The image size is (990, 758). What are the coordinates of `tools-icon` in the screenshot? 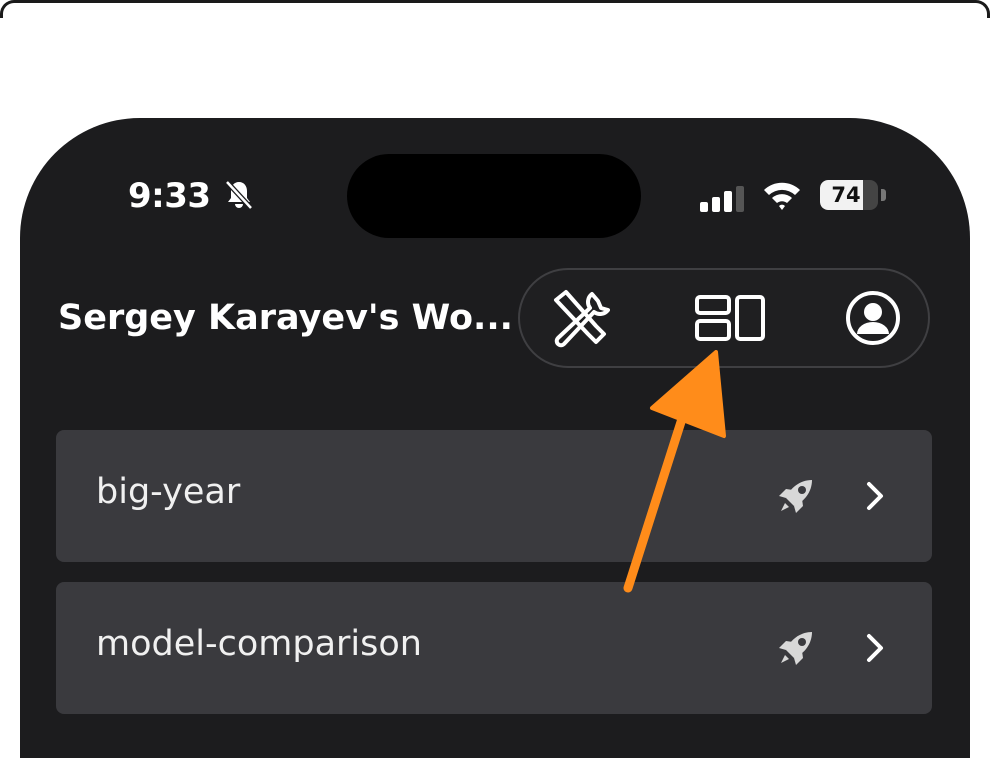 It's located at (578, 320).